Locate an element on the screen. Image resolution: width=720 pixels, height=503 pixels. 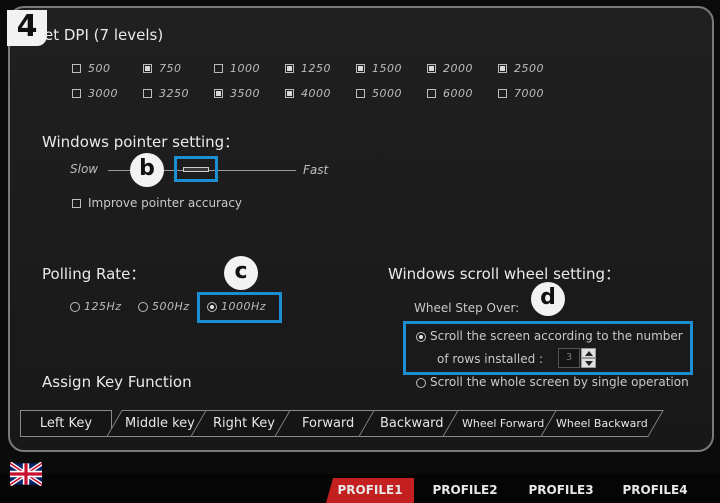
improve-accuracy-checkbox is located at coordinates (76, 203).